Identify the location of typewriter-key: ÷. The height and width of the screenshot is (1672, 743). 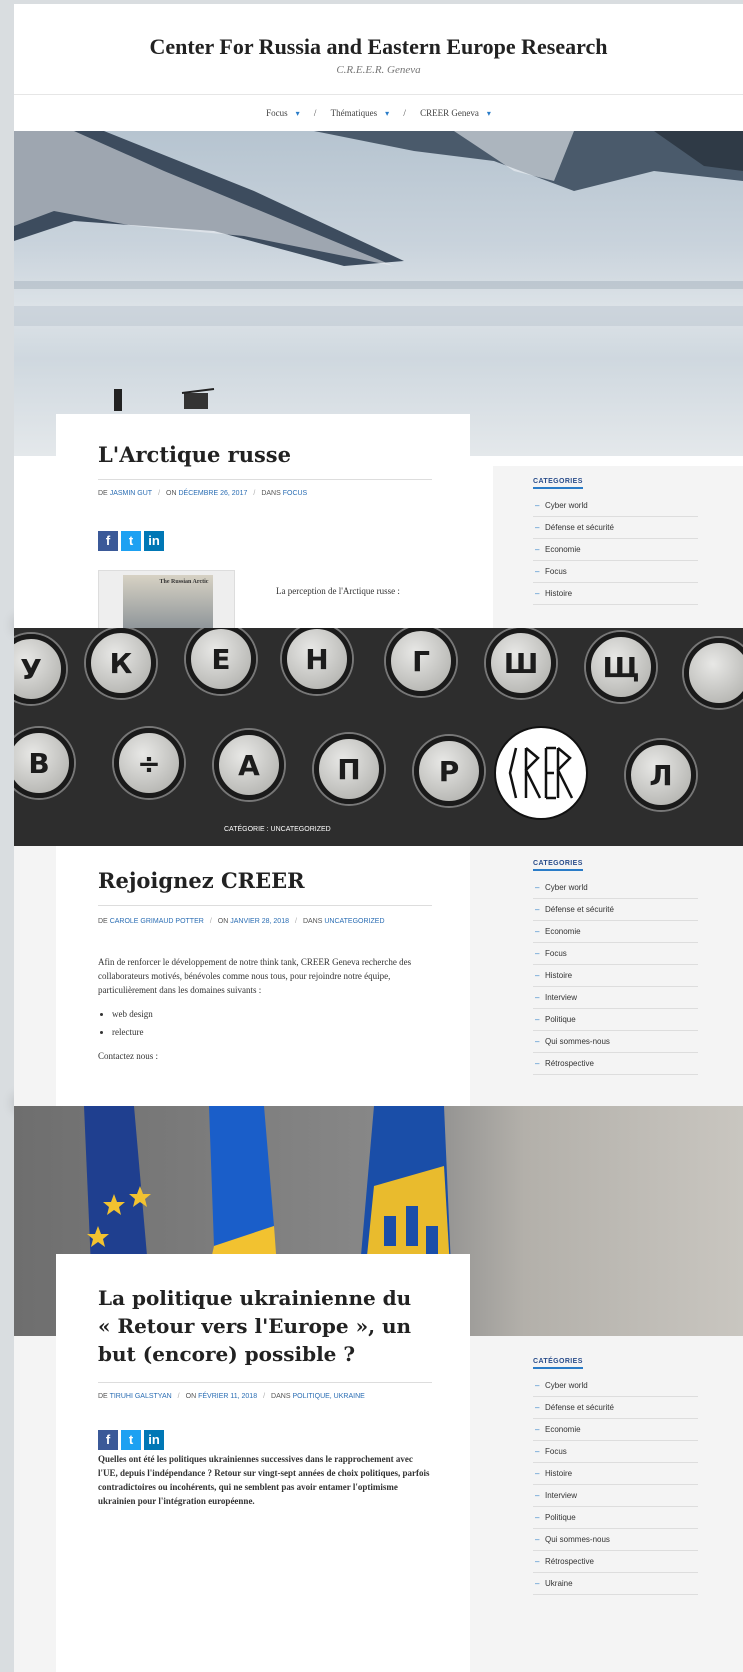
(149, 763).